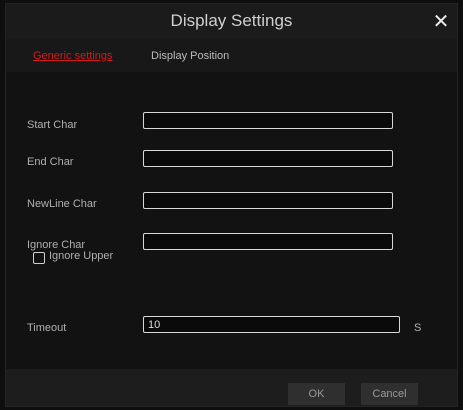 The image size is (463, 410). I want to click on dialog-title: Display Settings, so click(231, 20).